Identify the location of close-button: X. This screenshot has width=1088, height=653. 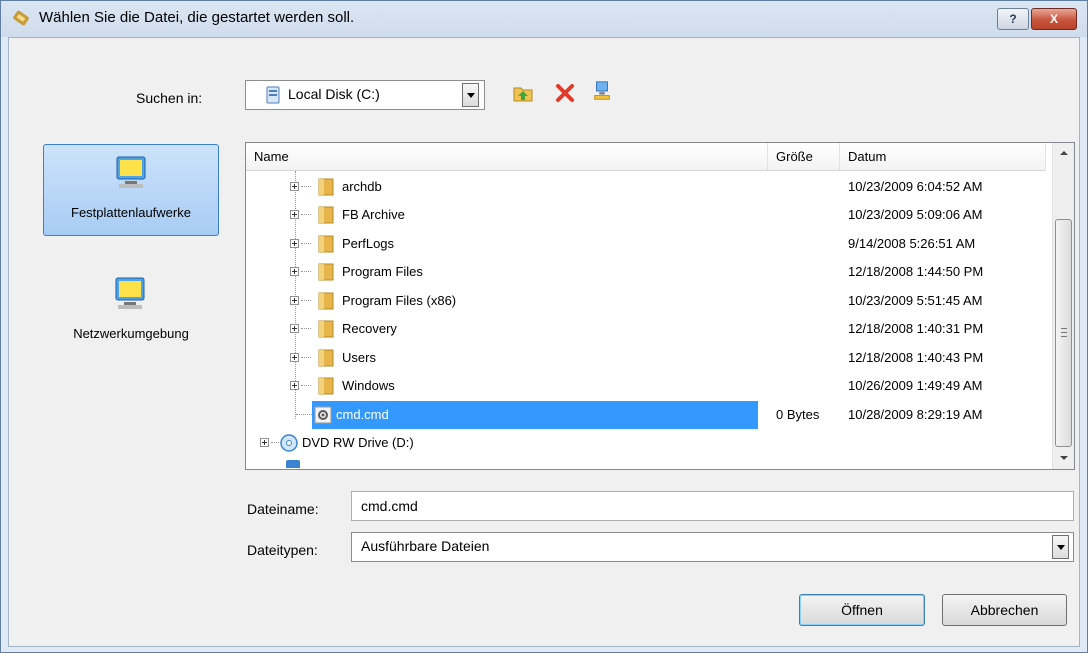
(1054, 19).